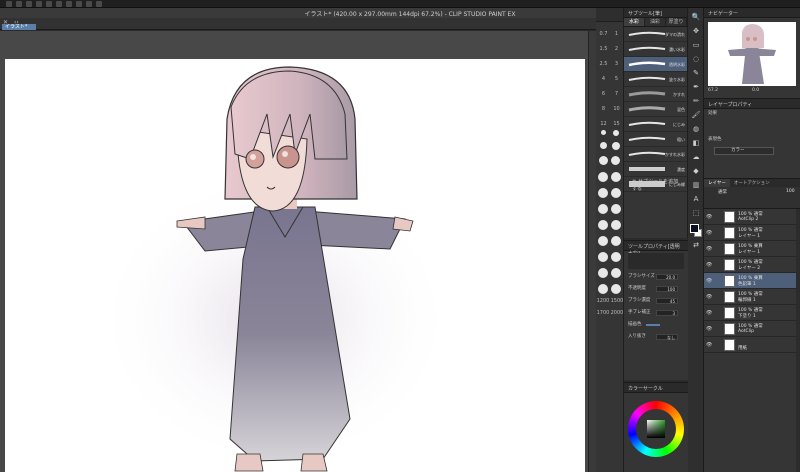 This screenshot has width=800, height=472. Describe the element at coordinates (696, 245) in the screenshot. I see `swap-colors-icon: ⇄` at that location.